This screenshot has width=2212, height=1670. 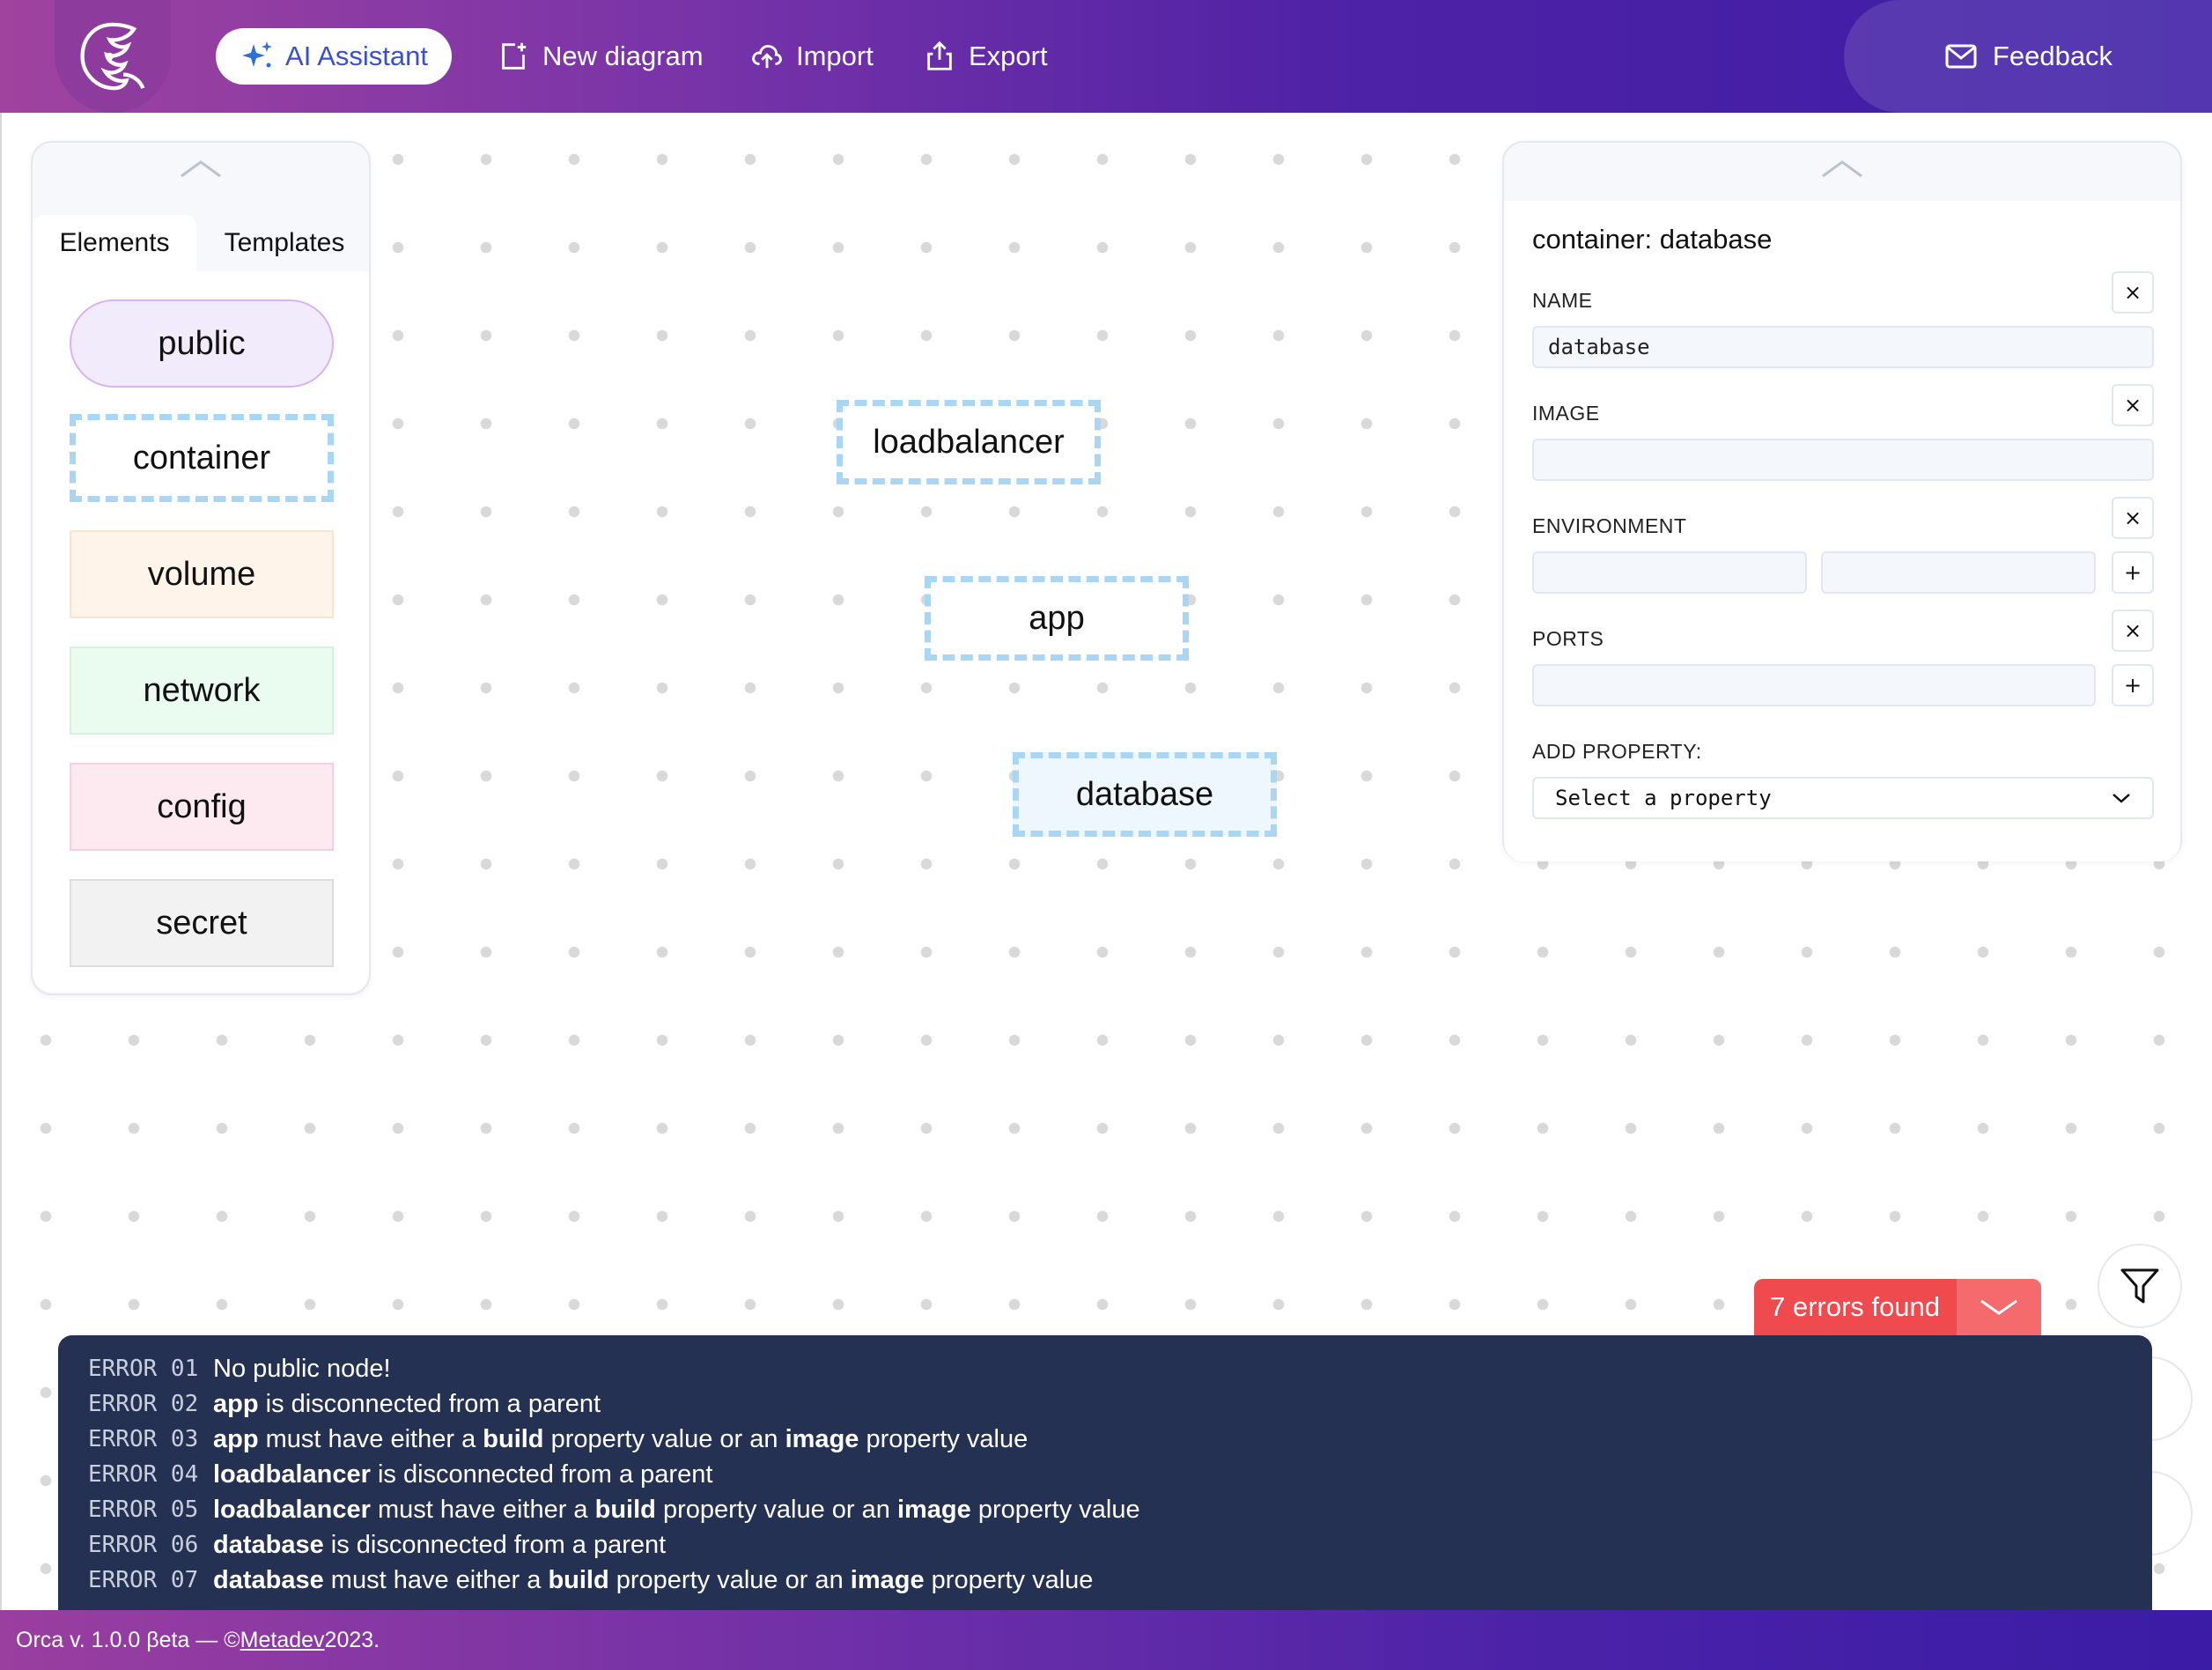 I want to click on error-code: ERROR 04, so click(x=143, y=1474).